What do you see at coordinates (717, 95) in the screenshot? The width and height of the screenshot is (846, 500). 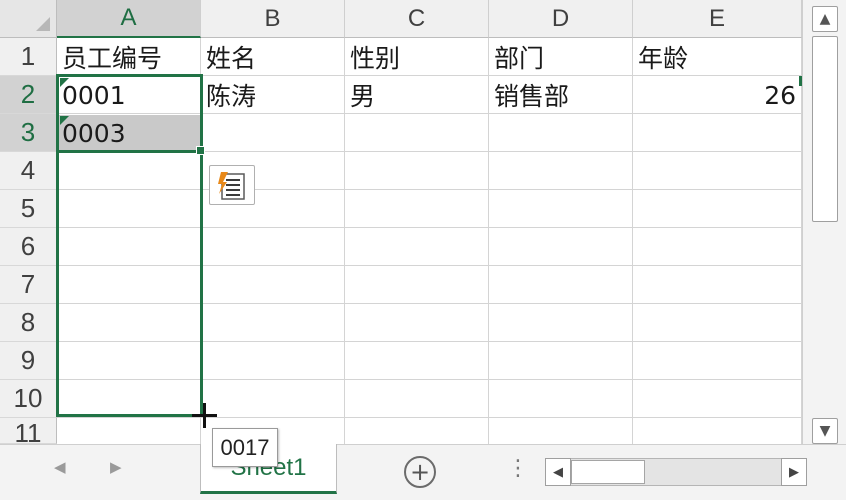 I see `cell-e2: 26` at bounding box center [717, 95].